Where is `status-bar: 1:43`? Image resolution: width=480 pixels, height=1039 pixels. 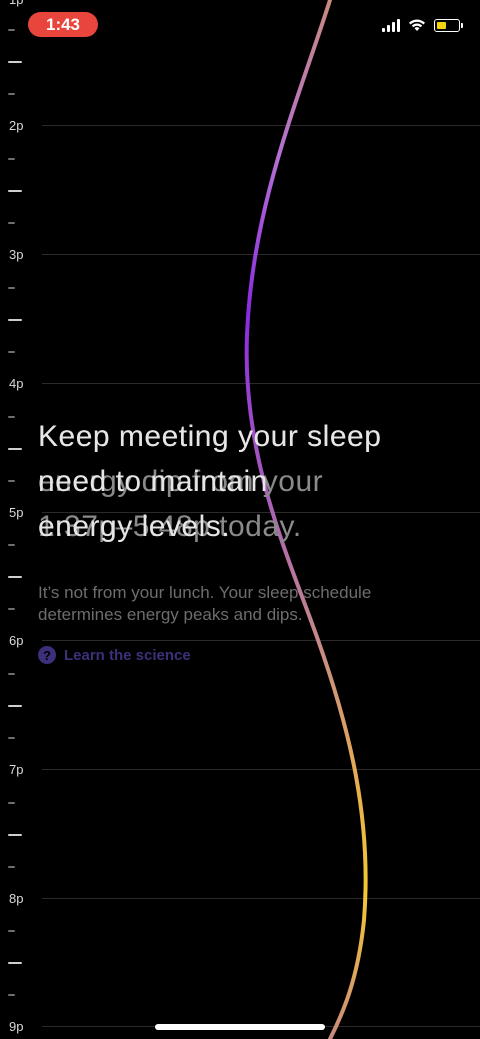
status-bar: 1:43 is located at coordinates (240, 24).